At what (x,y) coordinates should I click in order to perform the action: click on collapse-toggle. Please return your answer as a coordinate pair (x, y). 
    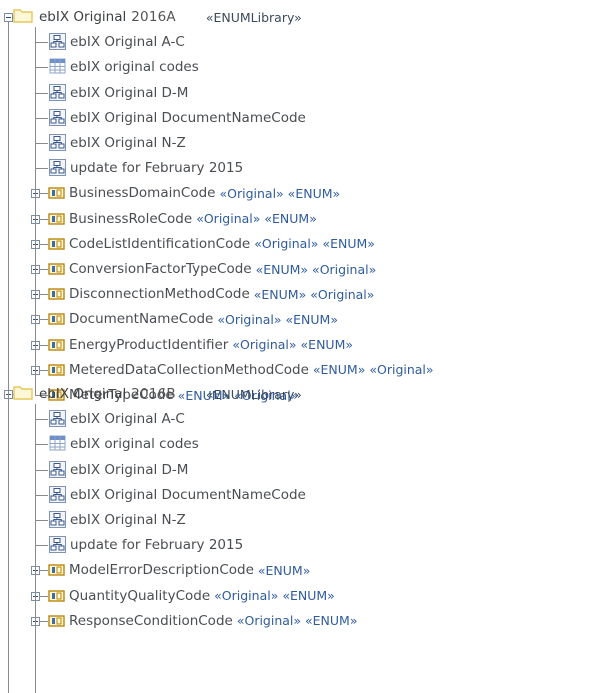
    Looking at the image, I should click on (8, 17).